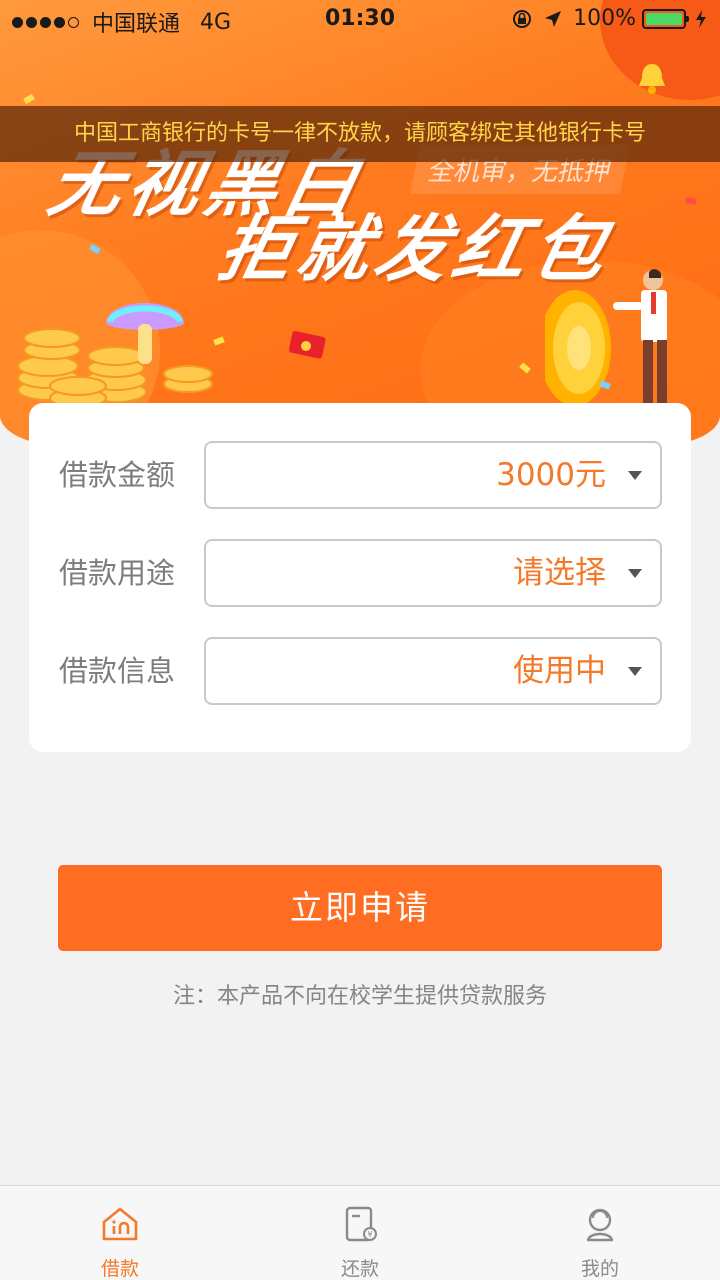 The image size is (720, 1280). I want to click on tab-repay: ¥ 还款, so click(360, 1233).